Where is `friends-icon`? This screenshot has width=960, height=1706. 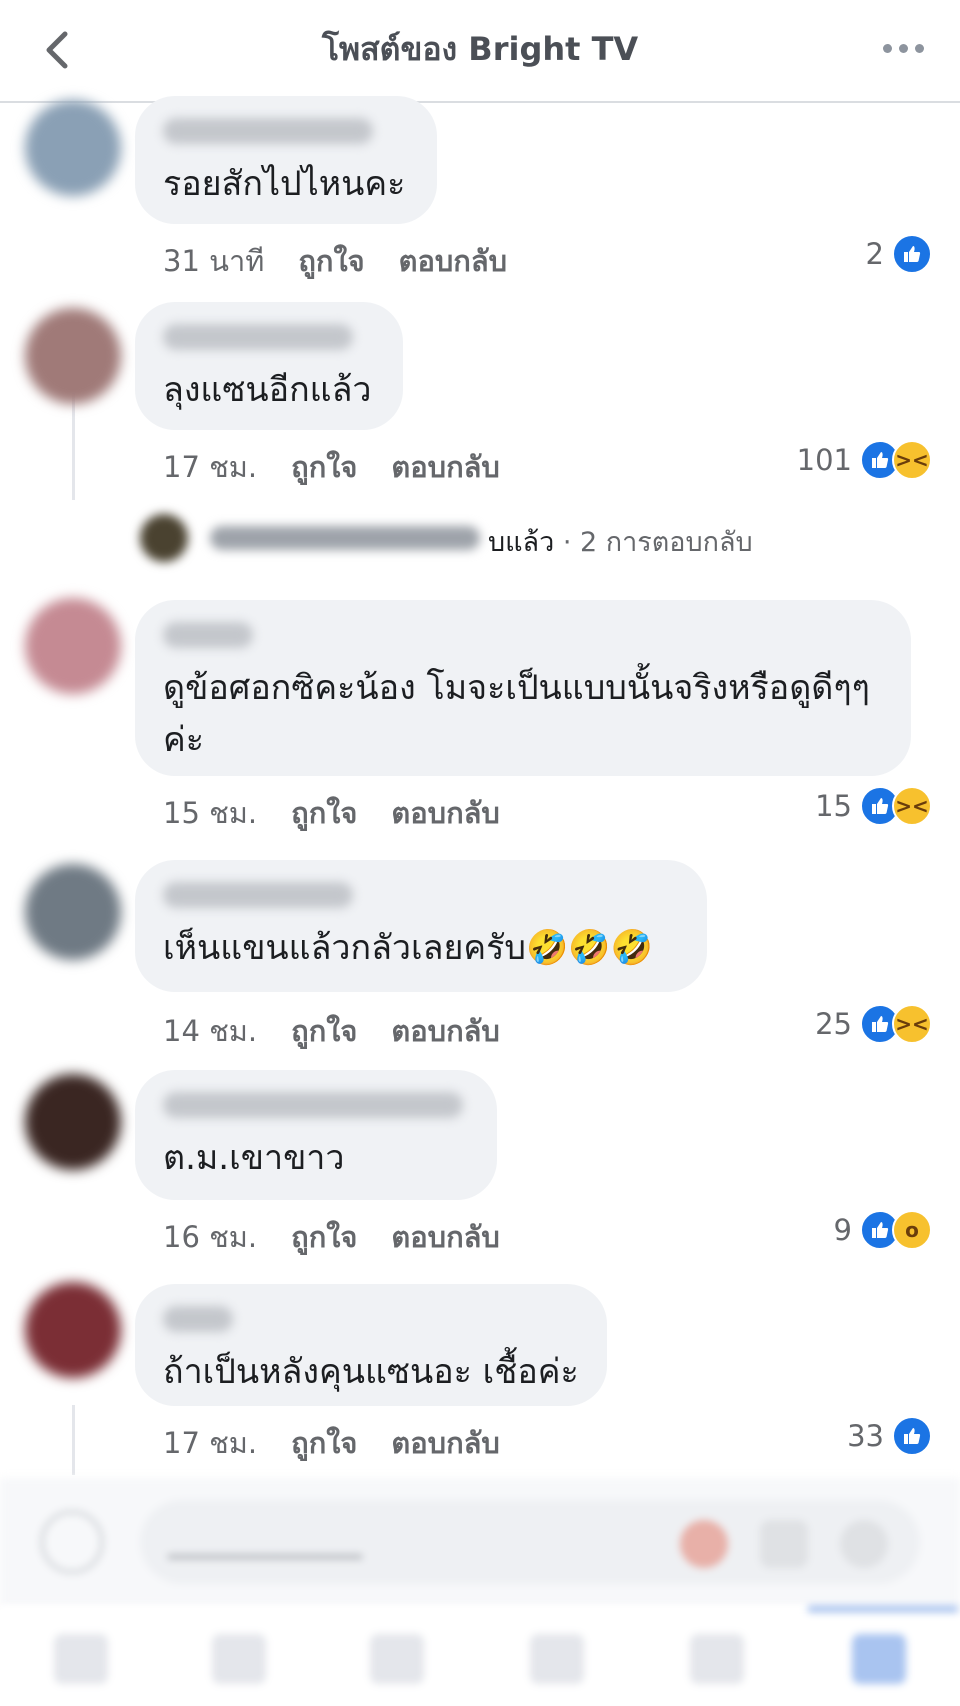
friends-icon is located at coordinates (239, 1659).